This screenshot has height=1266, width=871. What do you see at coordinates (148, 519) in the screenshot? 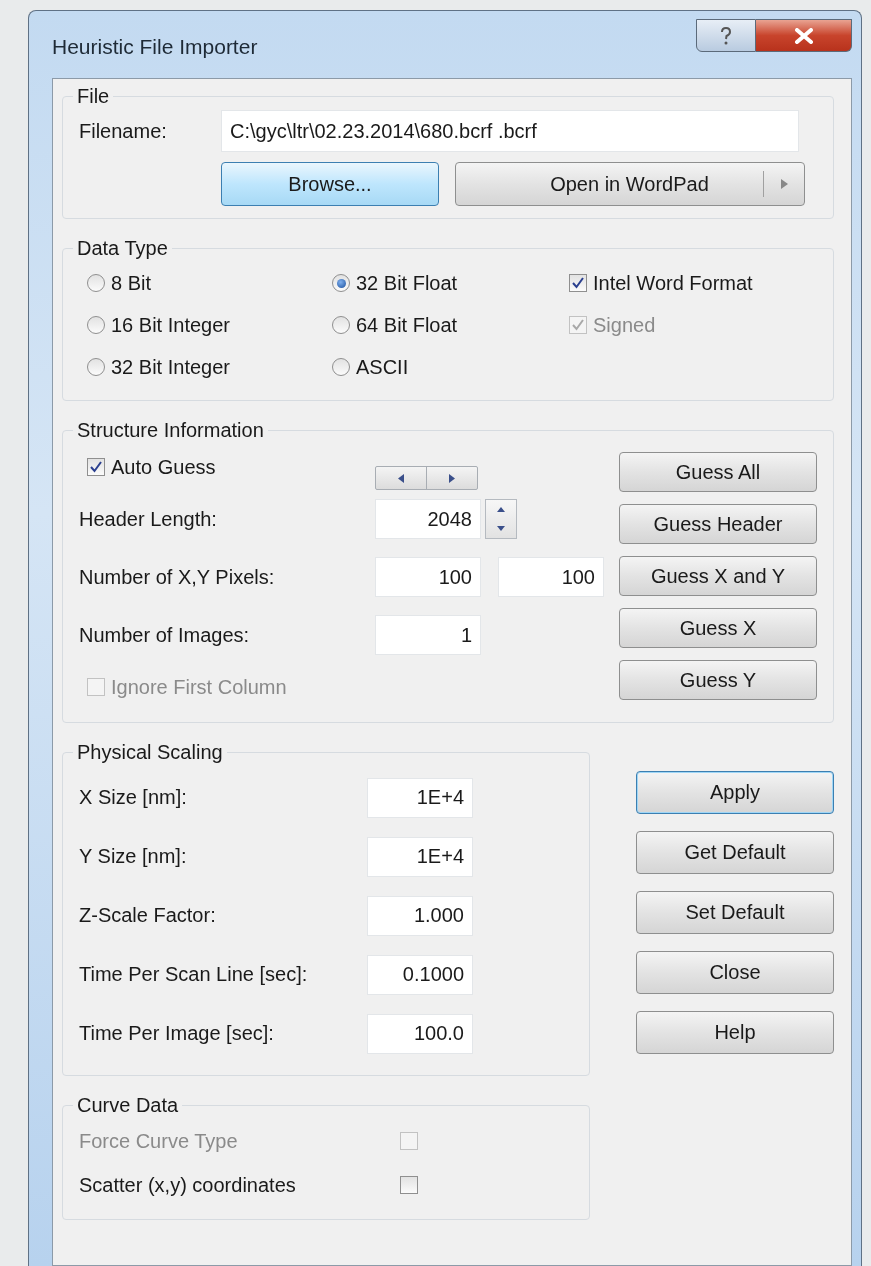
I see `field-label: Header Length:` at bounding box center [148, 519].